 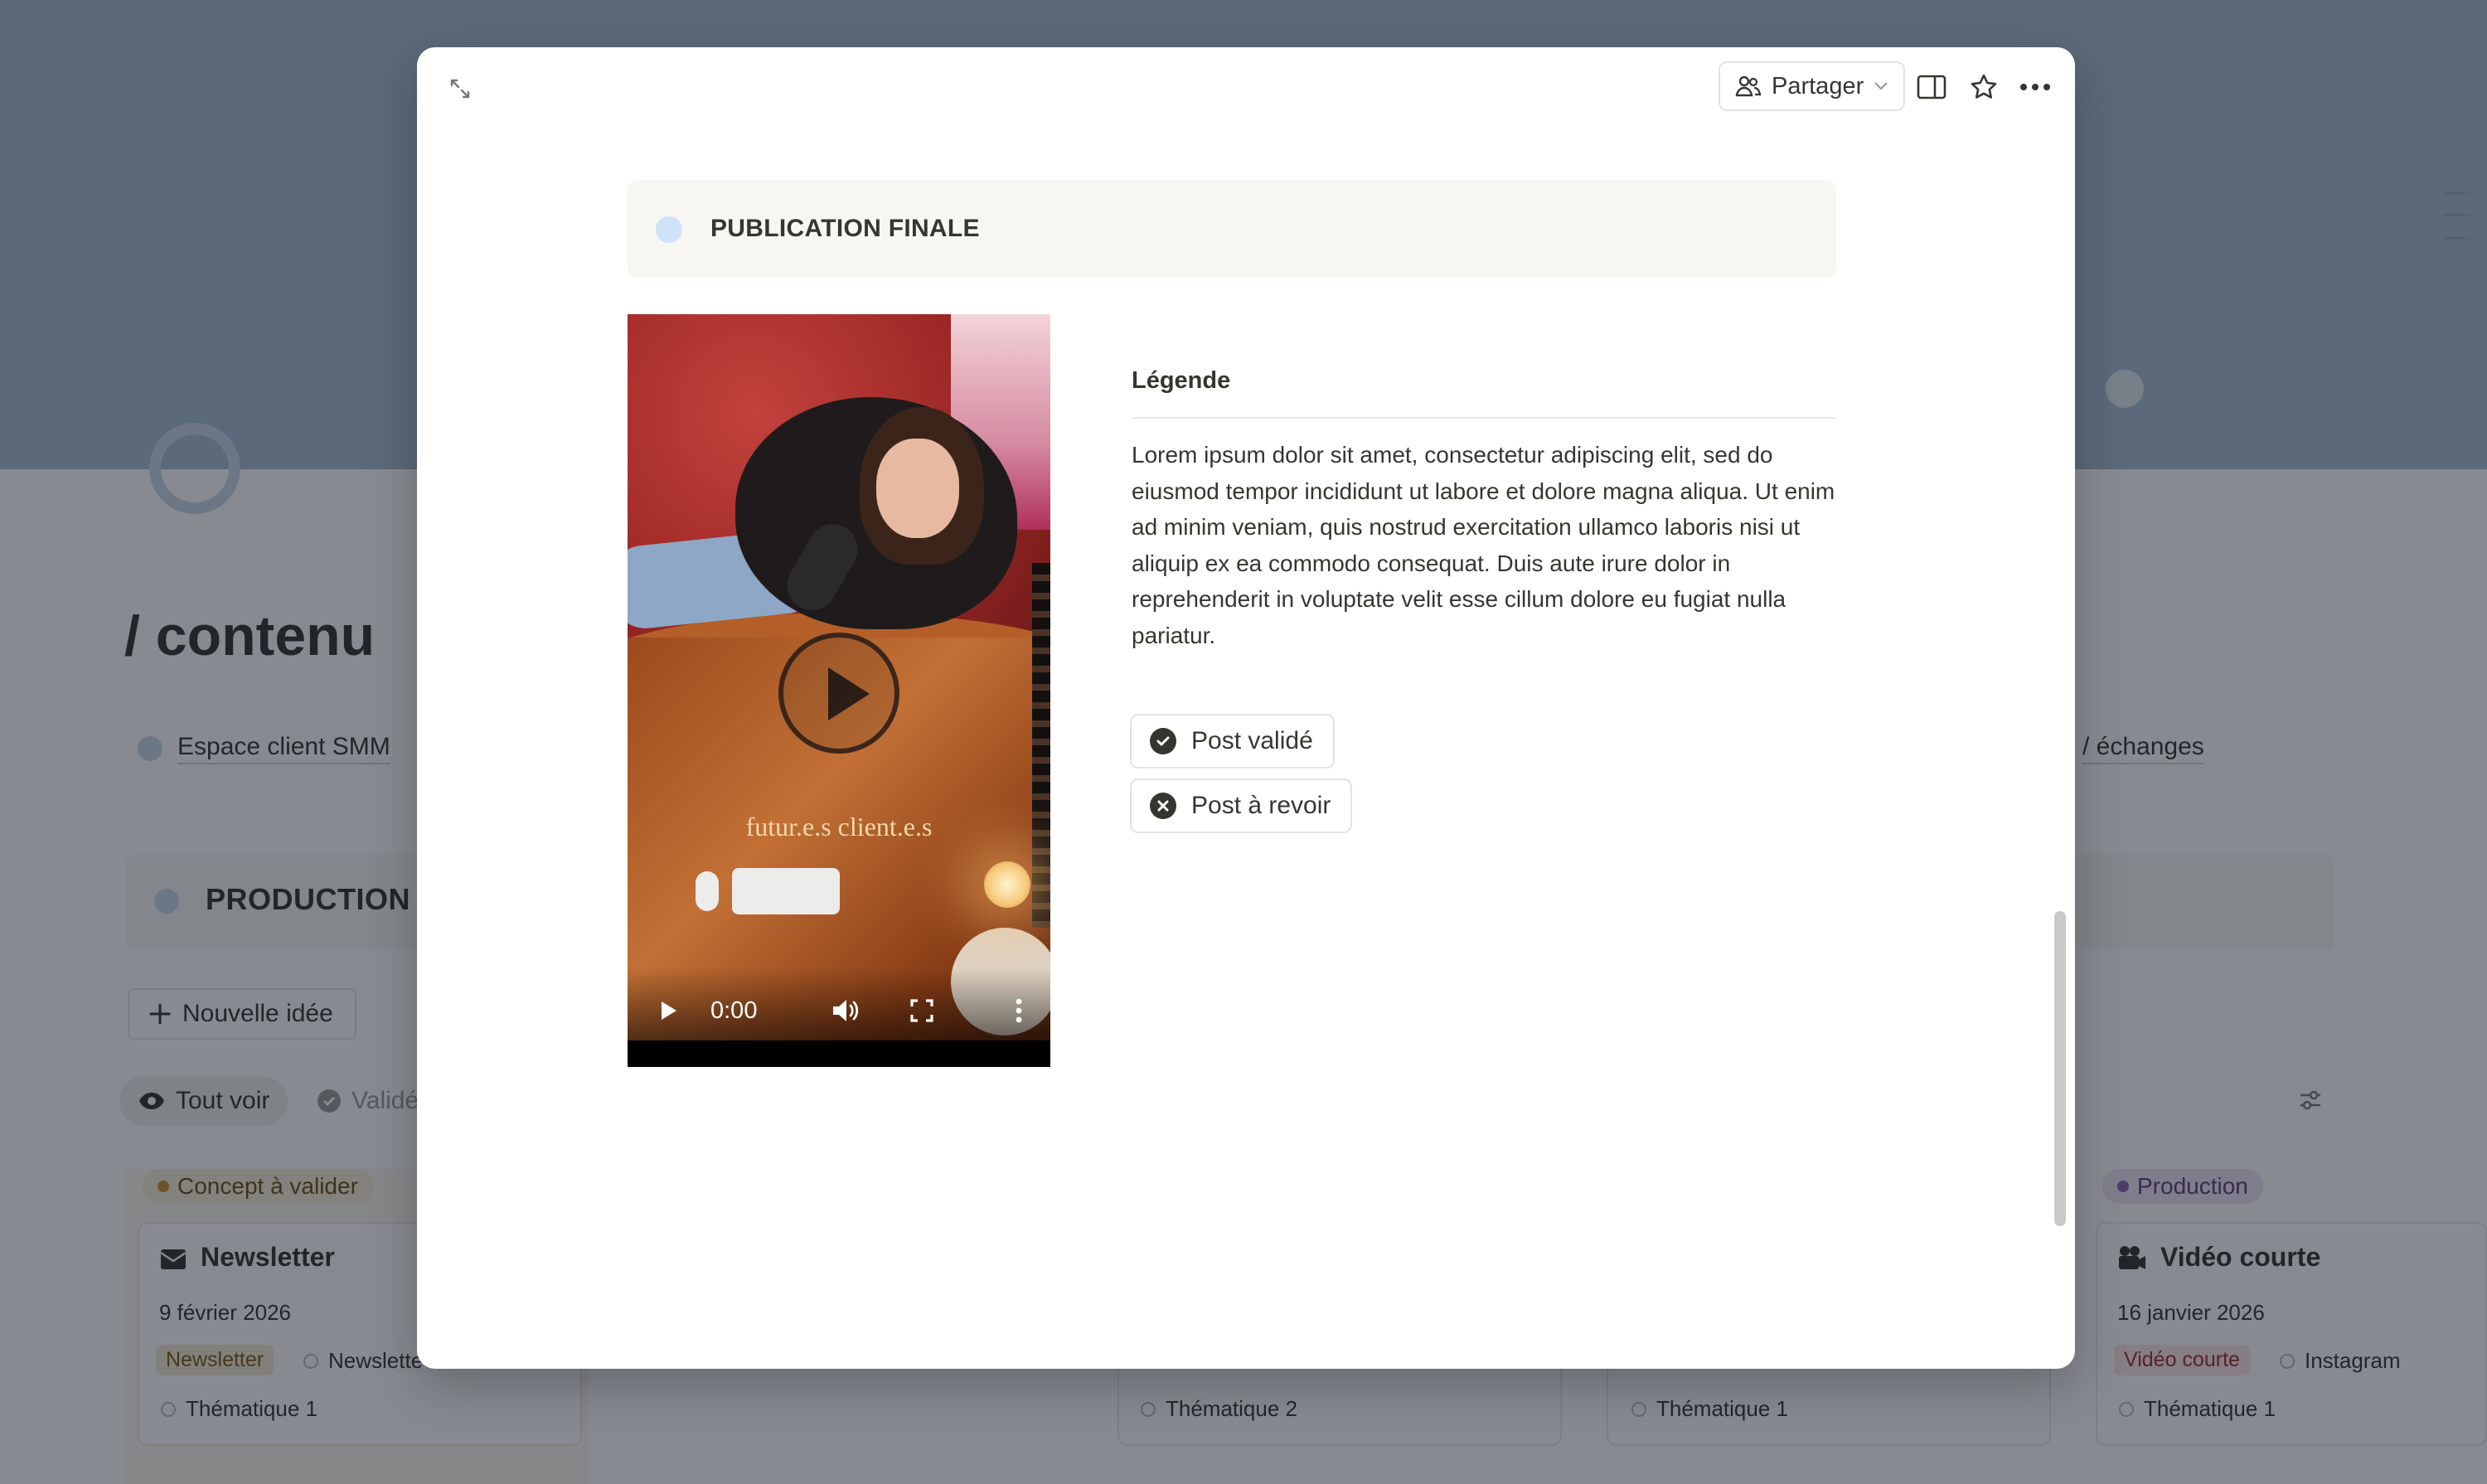 I want to click on fullscreen-control, so click(x=922, y=1010).